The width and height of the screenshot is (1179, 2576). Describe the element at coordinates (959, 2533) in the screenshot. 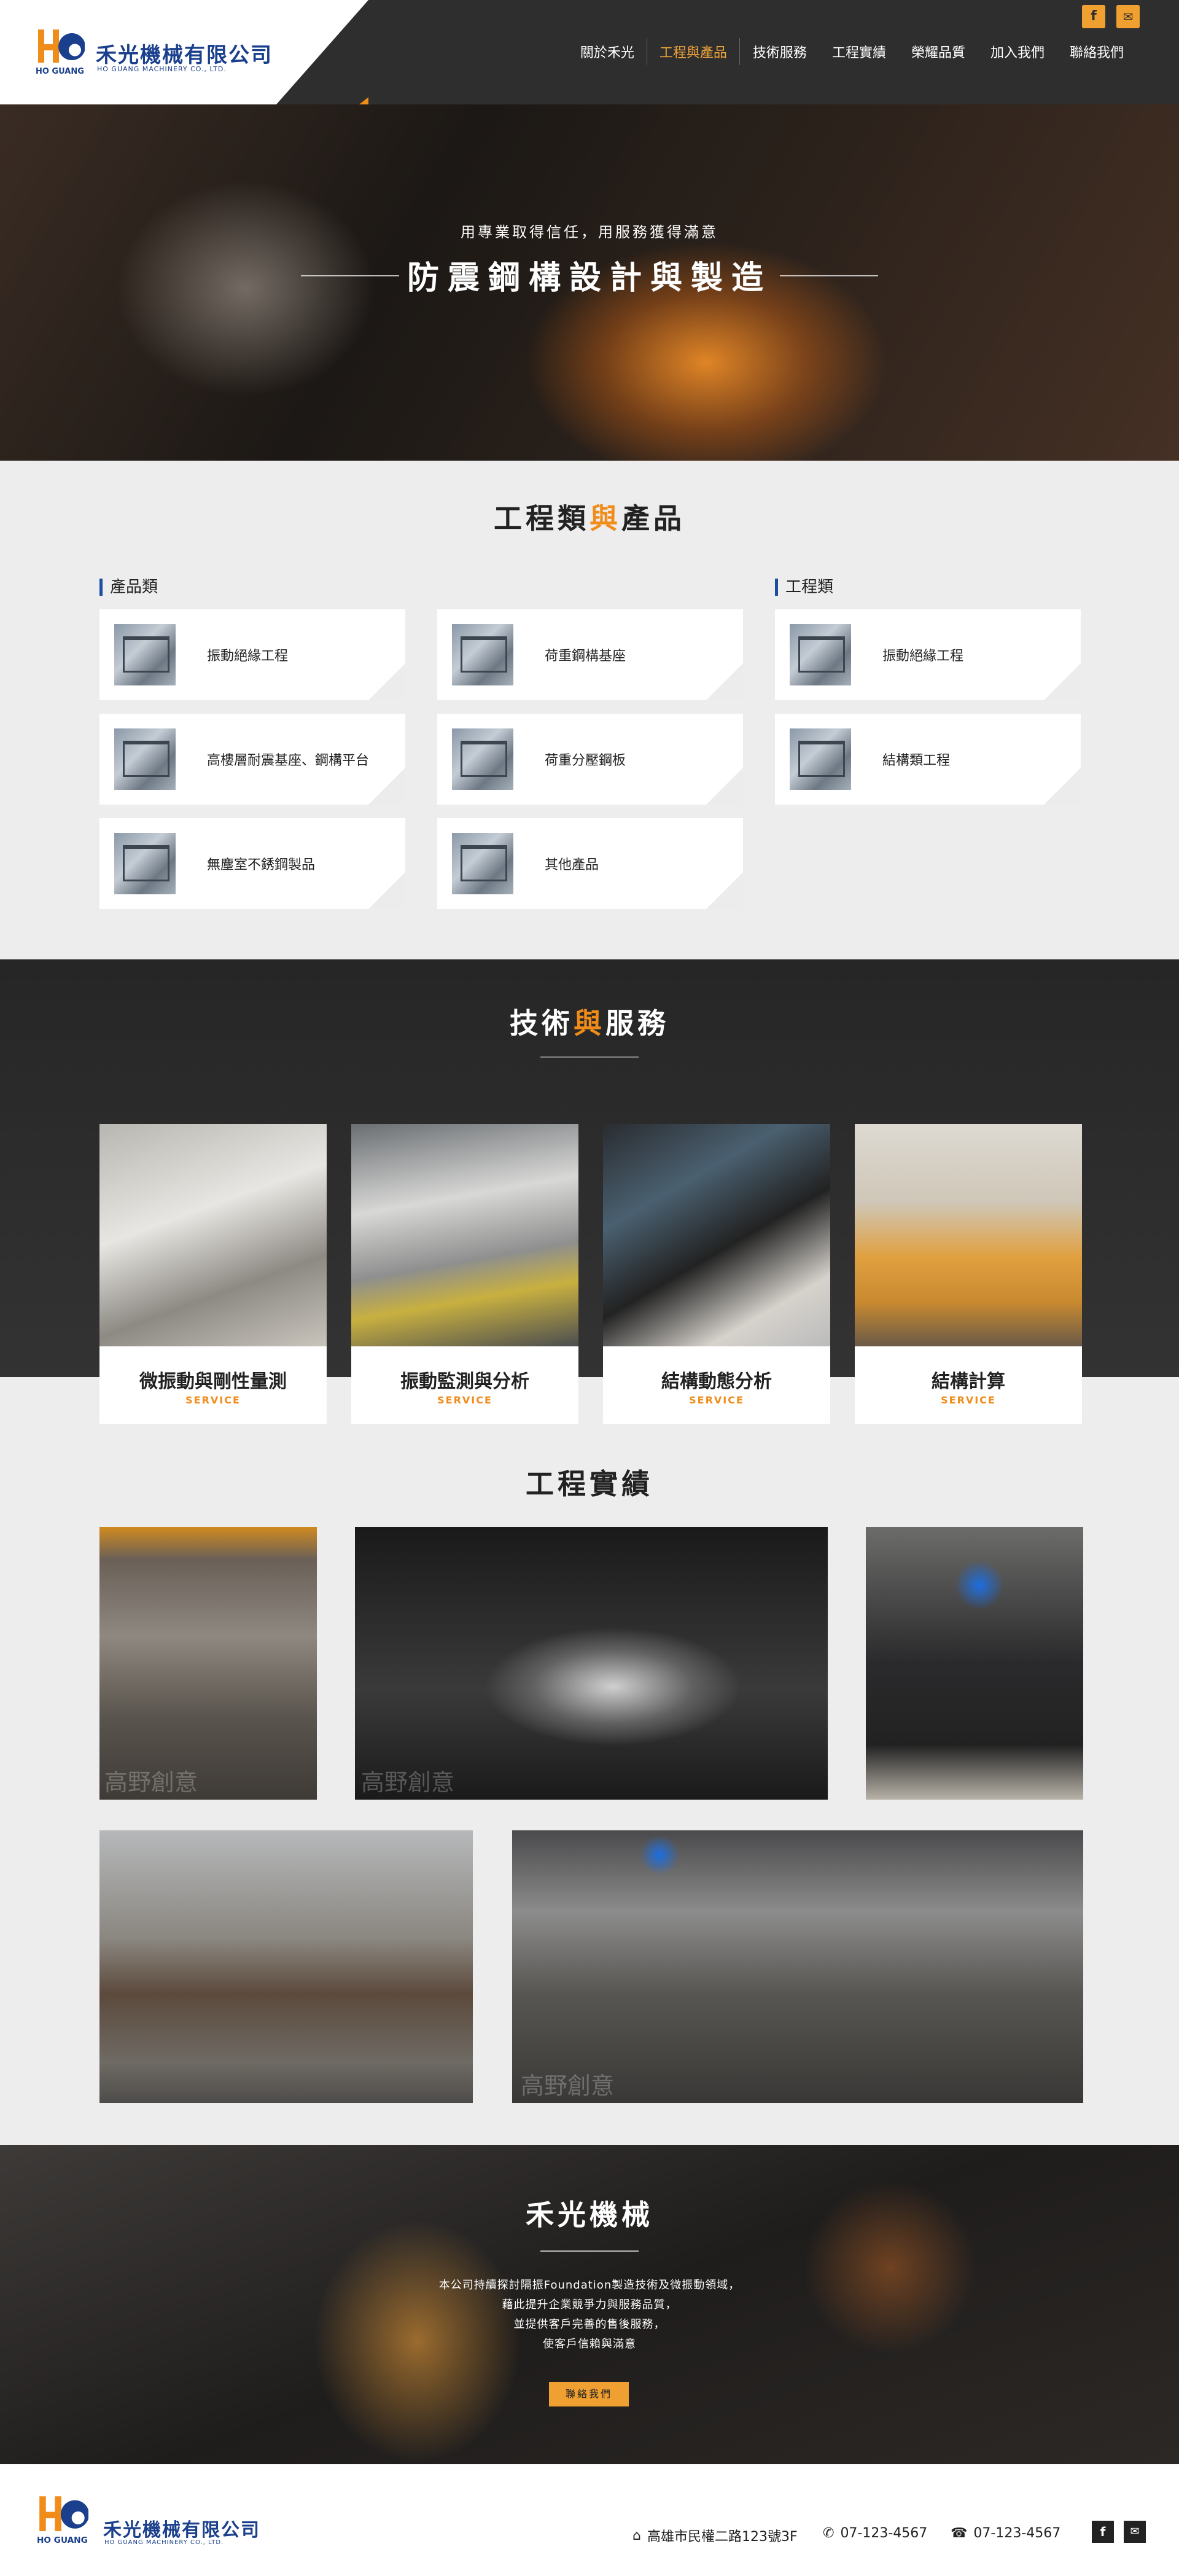

I see `fax-icon: ☎` at that location.